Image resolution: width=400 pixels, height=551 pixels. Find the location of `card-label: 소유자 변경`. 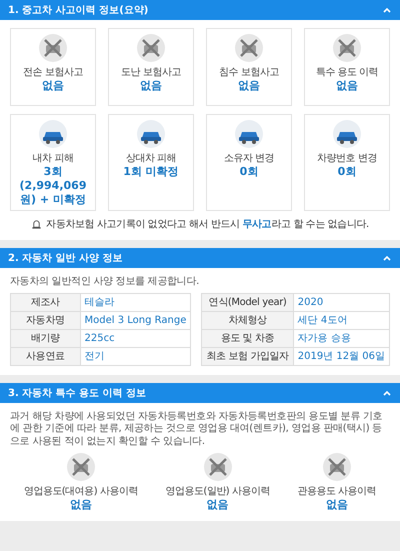

card-label: 소유자 변경 is located at coordinates (249, 158).